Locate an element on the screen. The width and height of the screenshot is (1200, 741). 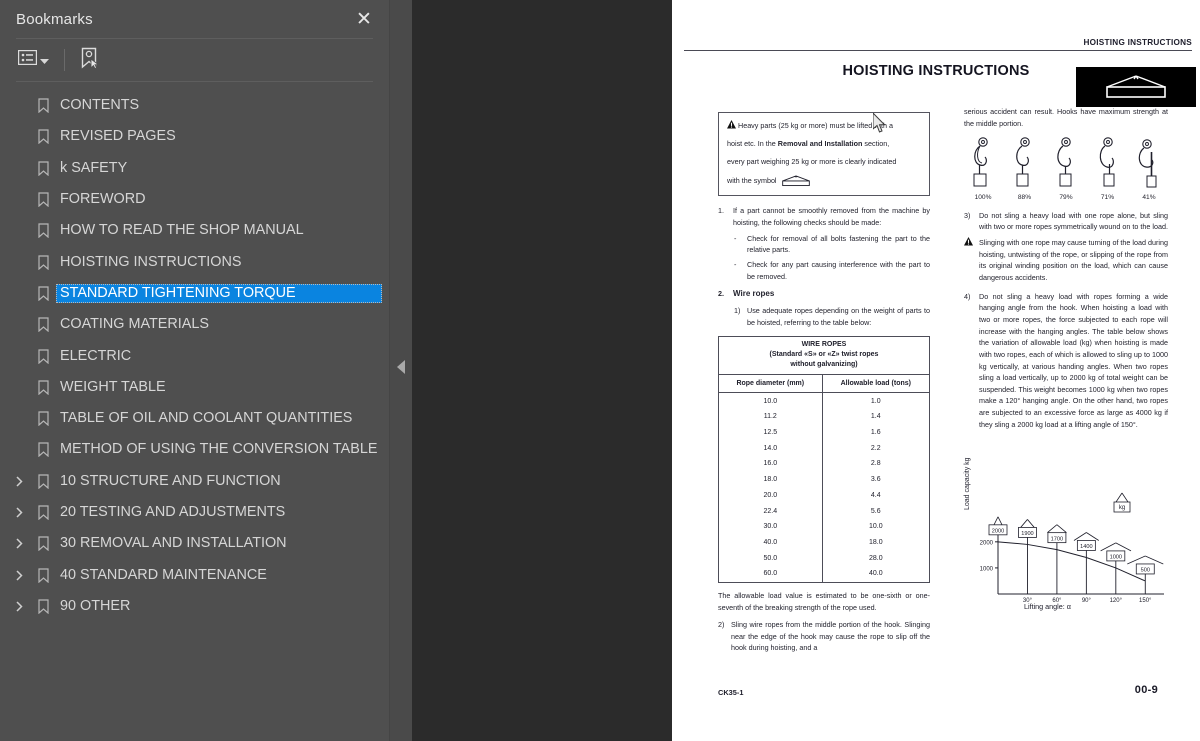
new-bookmark-button is located at coordinates (90, 60).